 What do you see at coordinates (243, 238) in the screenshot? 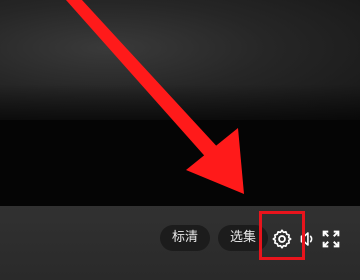
I see `episodes-button: 选集` at bounding box center [243, 238].